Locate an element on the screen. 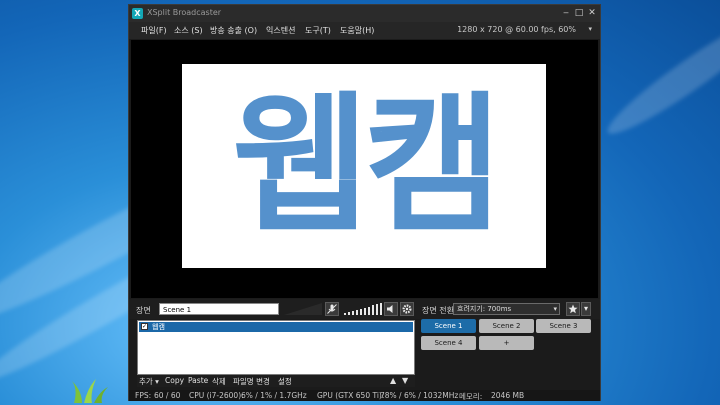  list-item: ✓ 웹캠 is located at coordinates (276, 327).